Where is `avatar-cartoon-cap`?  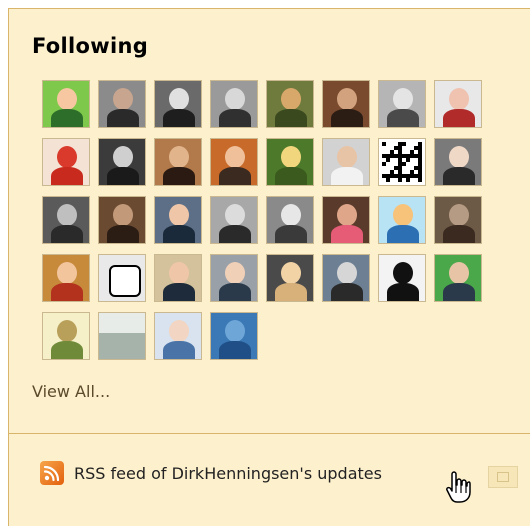 avatar-cartoon-cap is located at coordinates (402, 220).